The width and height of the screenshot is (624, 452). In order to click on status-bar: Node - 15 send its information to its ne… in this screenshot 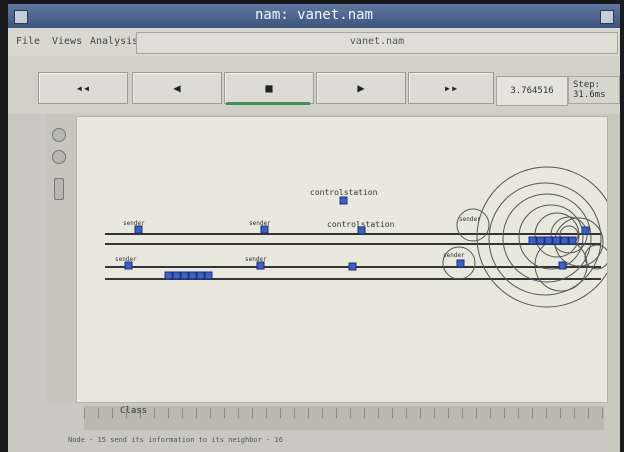, I will do `click(175, 440)`.